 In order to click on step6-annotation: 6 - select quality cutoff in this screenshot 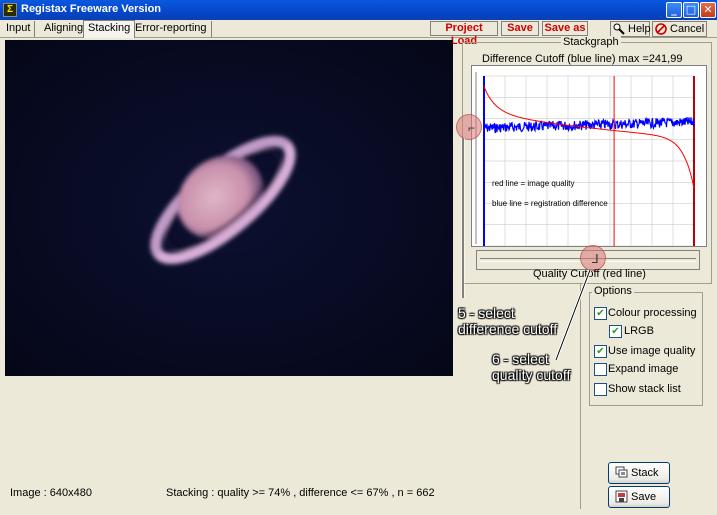, I will do `click(531, 367)`.